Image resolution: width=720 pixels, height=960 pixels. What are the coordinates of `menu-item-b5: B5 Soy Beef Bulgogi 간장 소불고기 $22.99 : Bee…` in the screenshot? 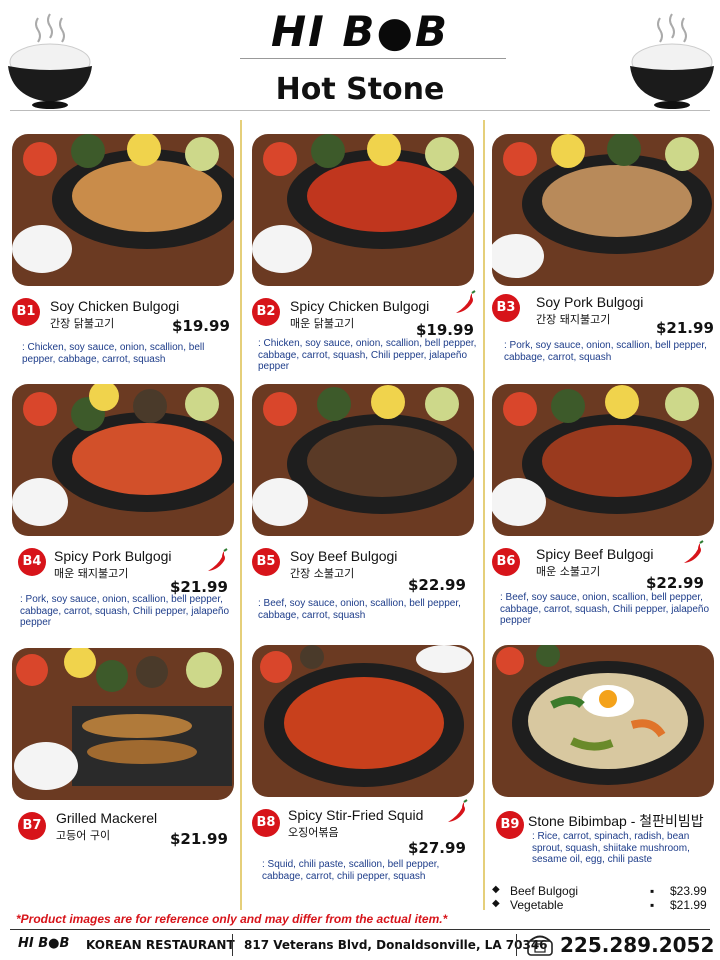 It's located at (367, 509).